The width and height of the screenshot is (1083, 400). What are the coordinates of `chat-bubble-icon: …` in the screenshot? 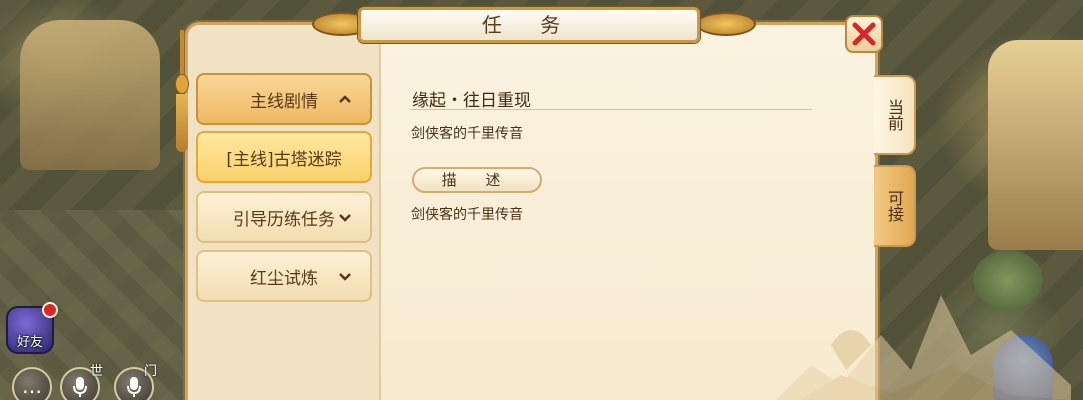 It's located at (32, 383).